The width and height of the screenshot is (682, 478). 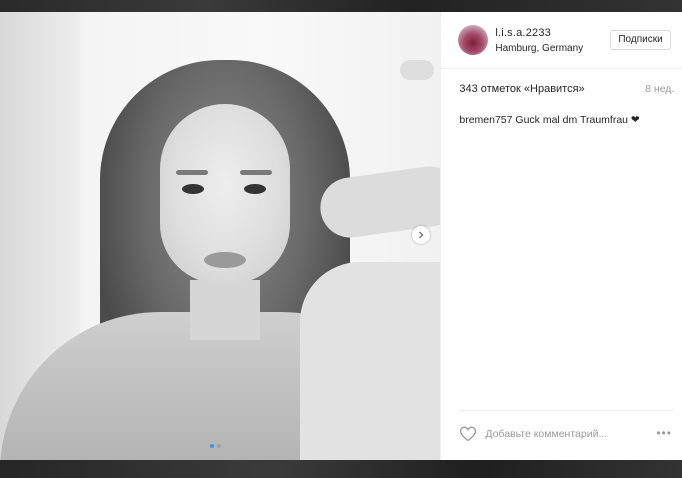 I want to click on post-header: l.i.s.a.2233 Hamburg, Germany Подписки, so click(x=561, y=40).